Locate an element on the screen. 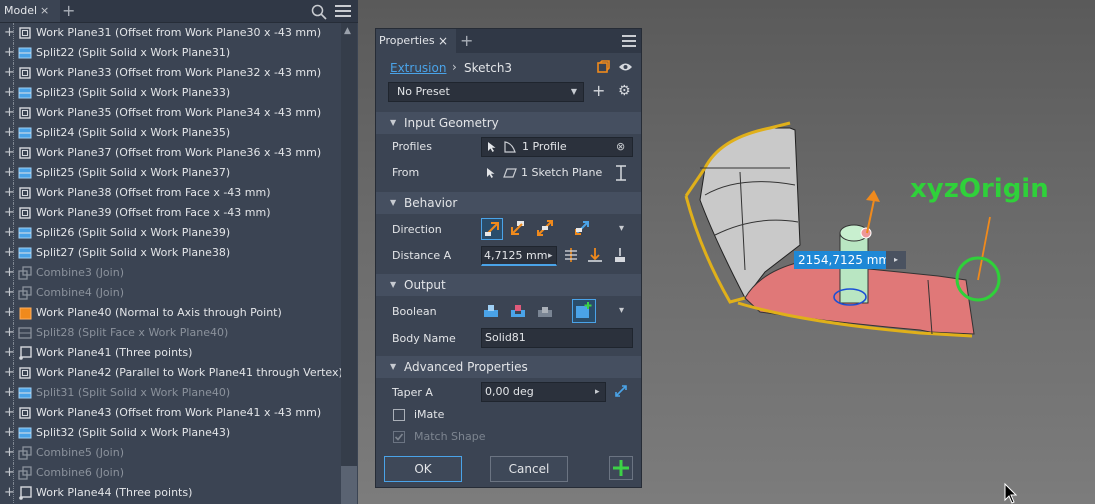 This screenshot has width=1095, height=504. extents-icon is located at coordinates (621, 173).